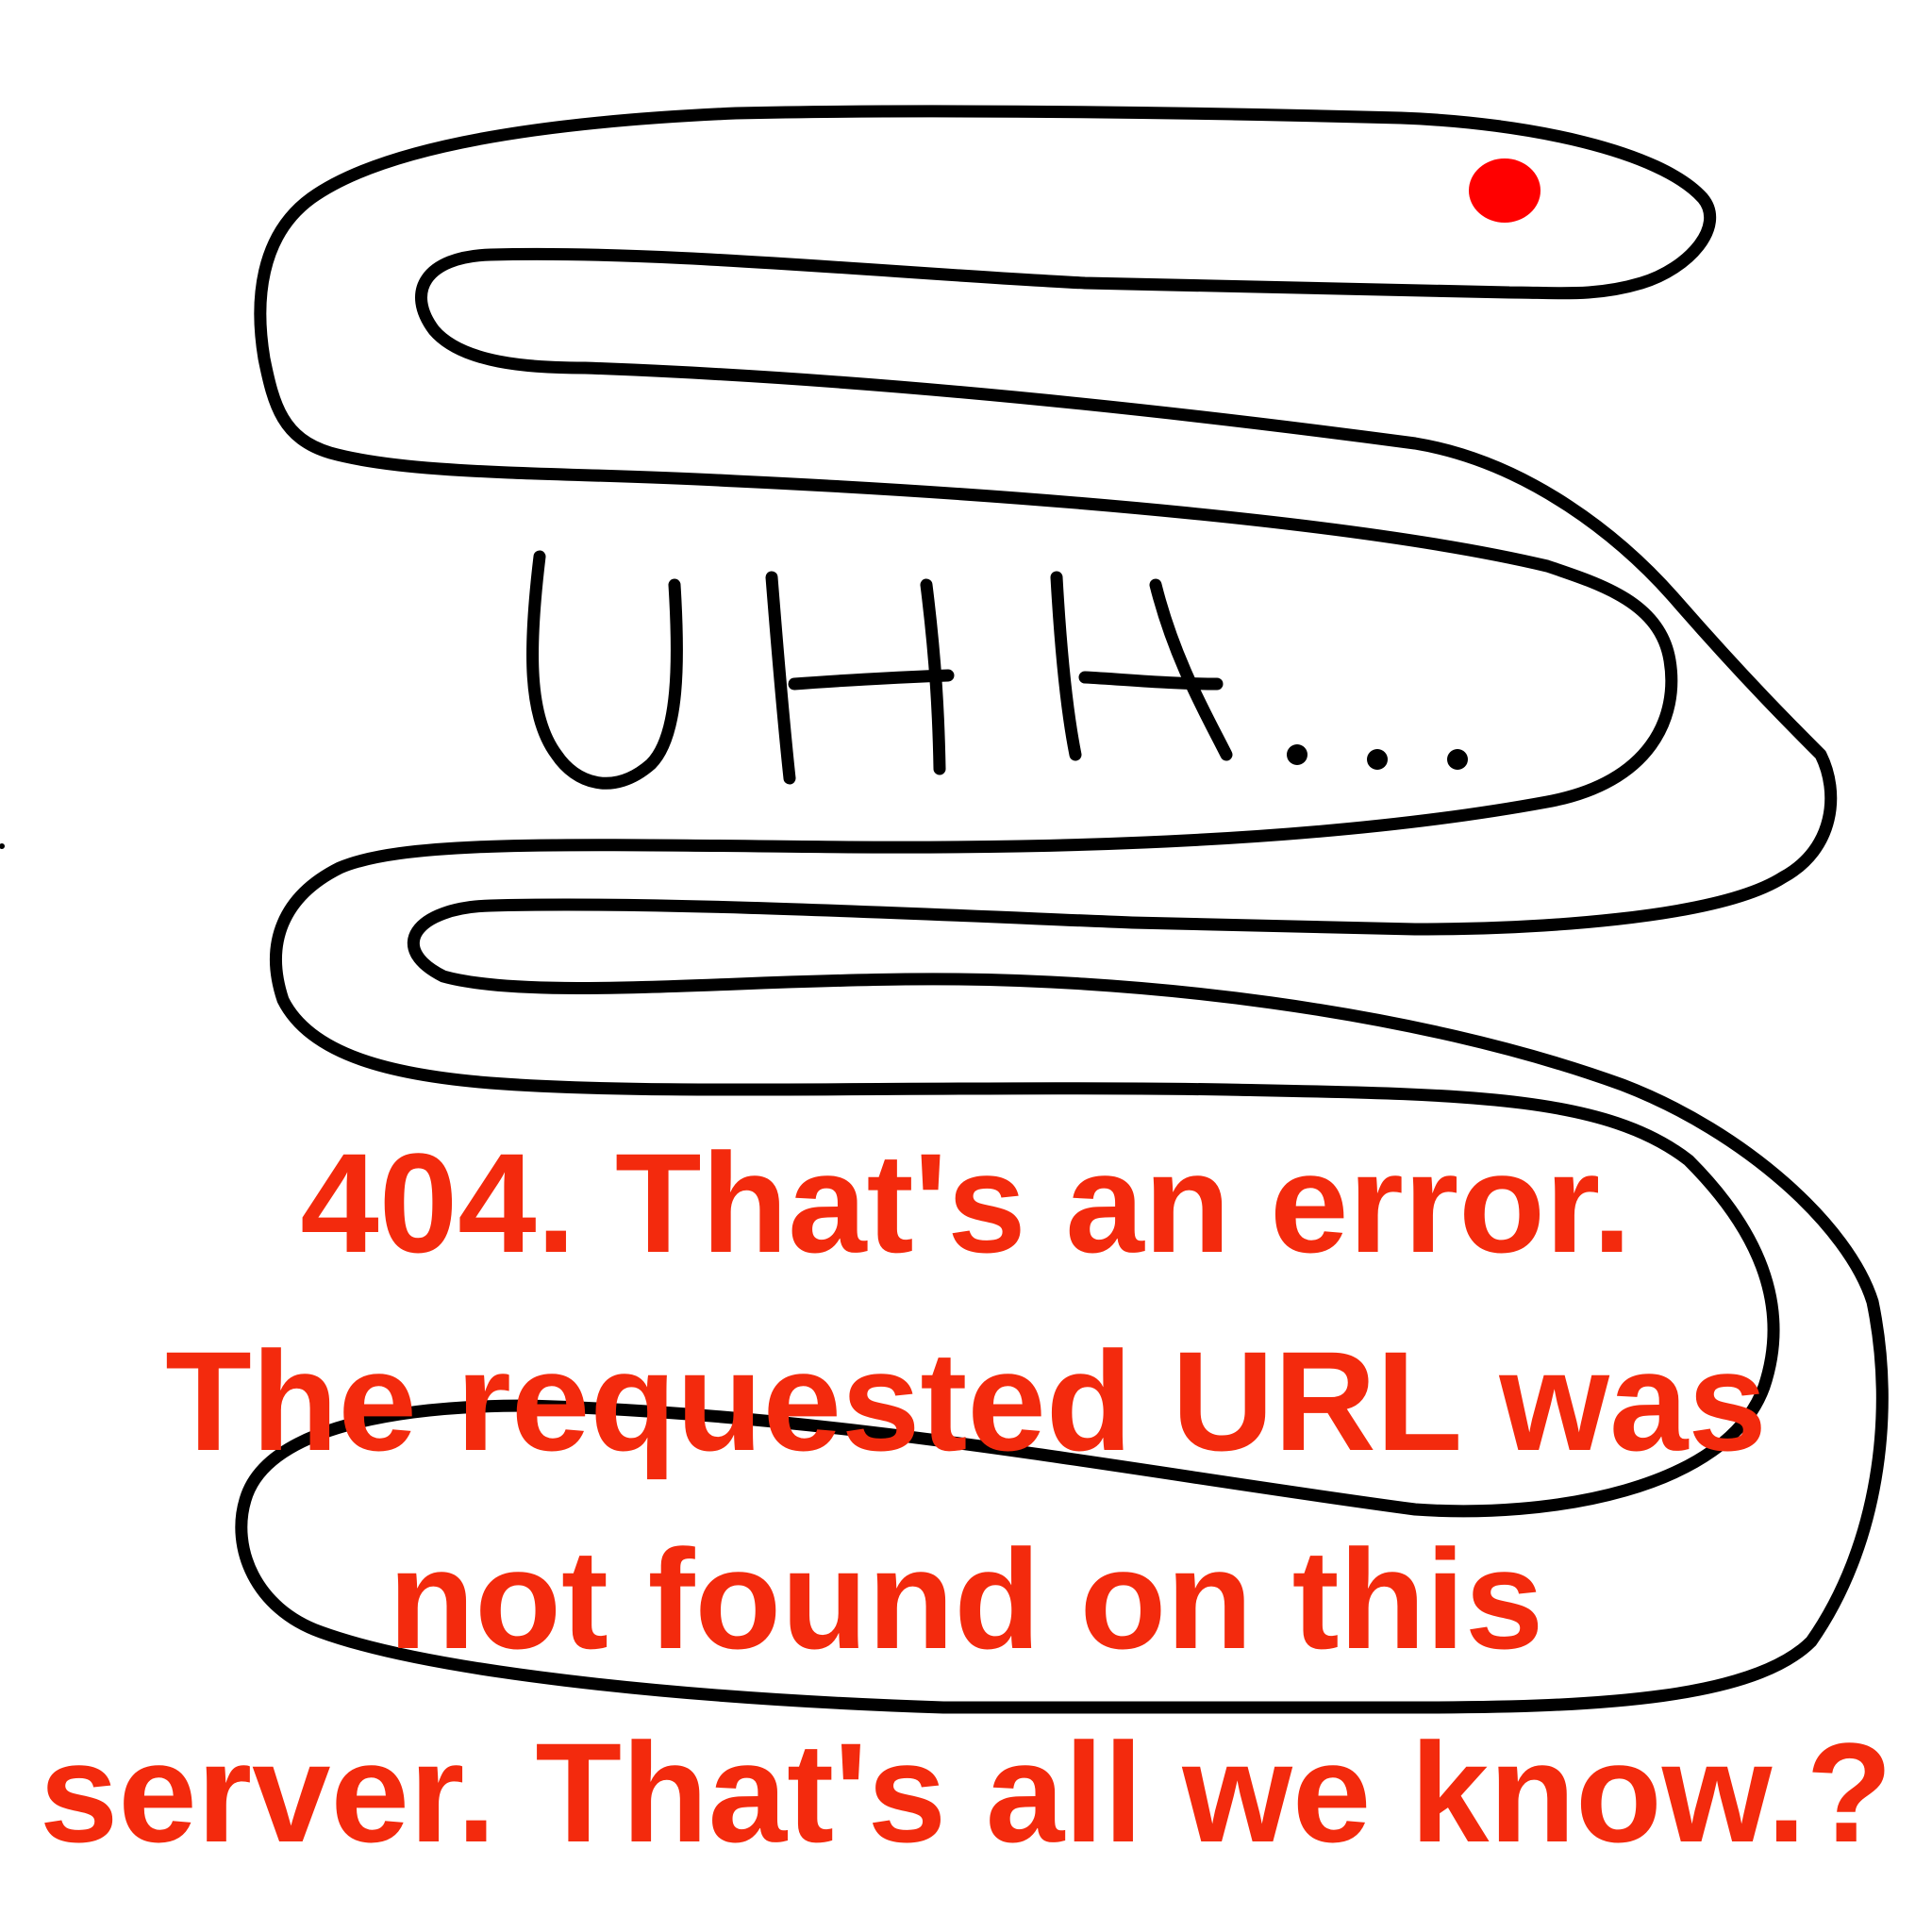  I want to click on error-message-line-4: server. That's all we know.?, so click(966, 1792).